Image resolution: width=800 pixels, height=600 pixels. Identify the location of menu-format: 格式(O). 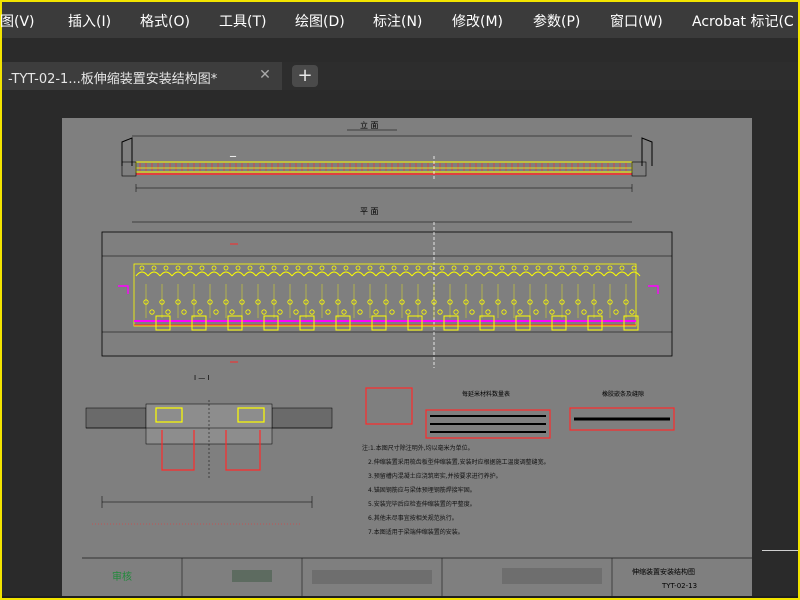
(165, 21).